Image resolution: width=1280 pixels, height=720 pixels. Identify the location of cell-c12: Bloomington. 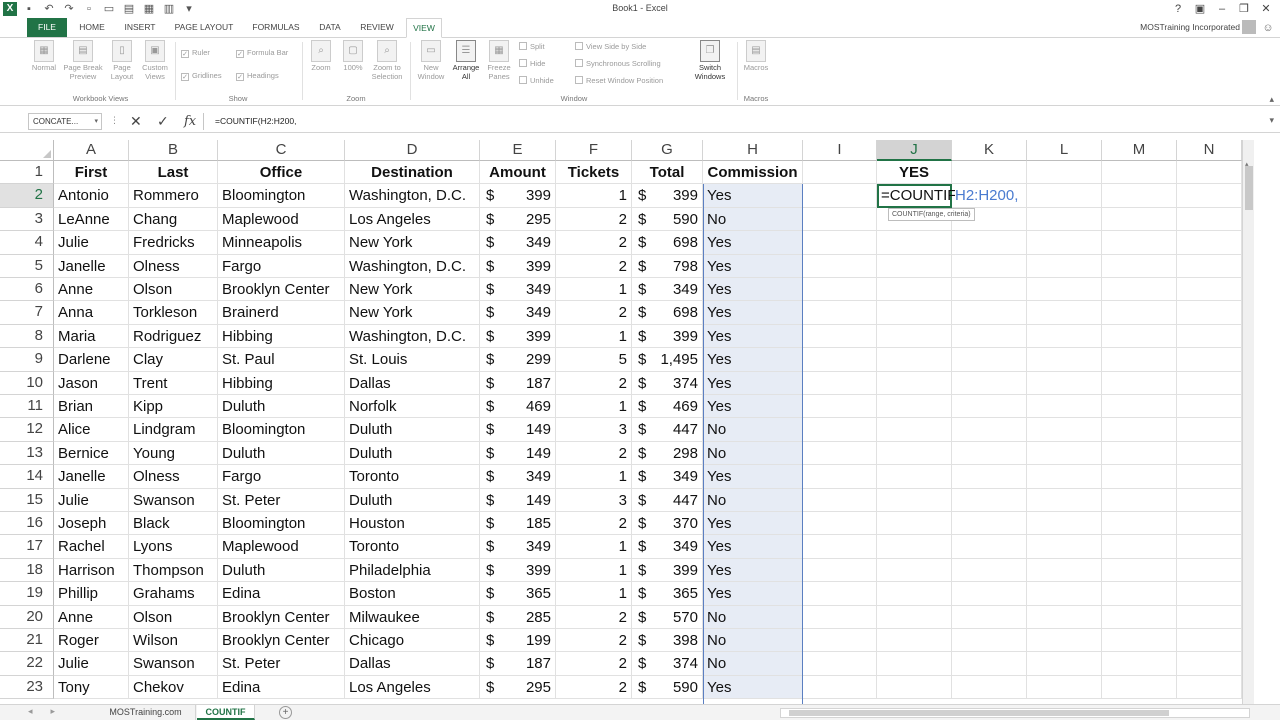
(281, 430).